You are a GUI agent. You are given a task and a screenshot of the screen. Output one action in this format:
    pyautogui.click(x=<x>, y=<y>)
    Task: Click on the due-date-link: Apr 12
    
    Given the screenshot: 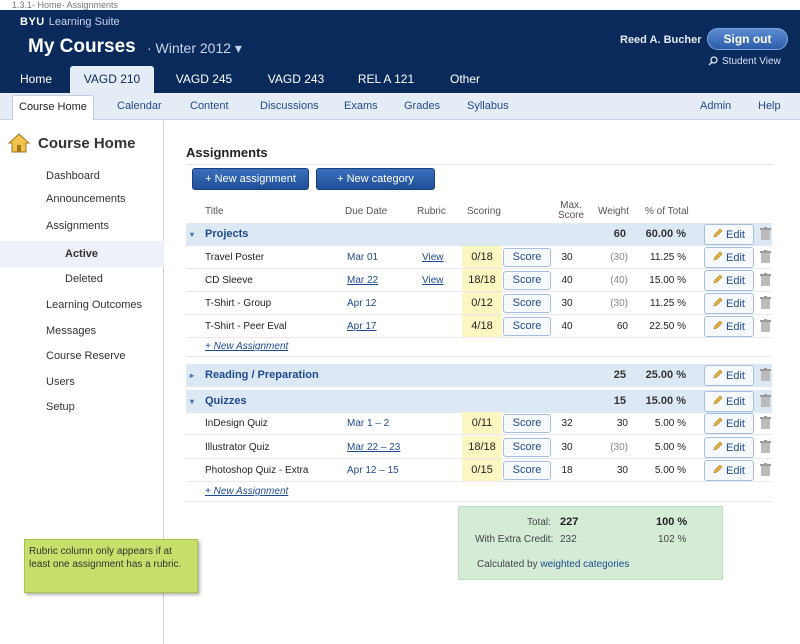 What is the action you would take?
    pyautogui.click(x=361, y=303)
    